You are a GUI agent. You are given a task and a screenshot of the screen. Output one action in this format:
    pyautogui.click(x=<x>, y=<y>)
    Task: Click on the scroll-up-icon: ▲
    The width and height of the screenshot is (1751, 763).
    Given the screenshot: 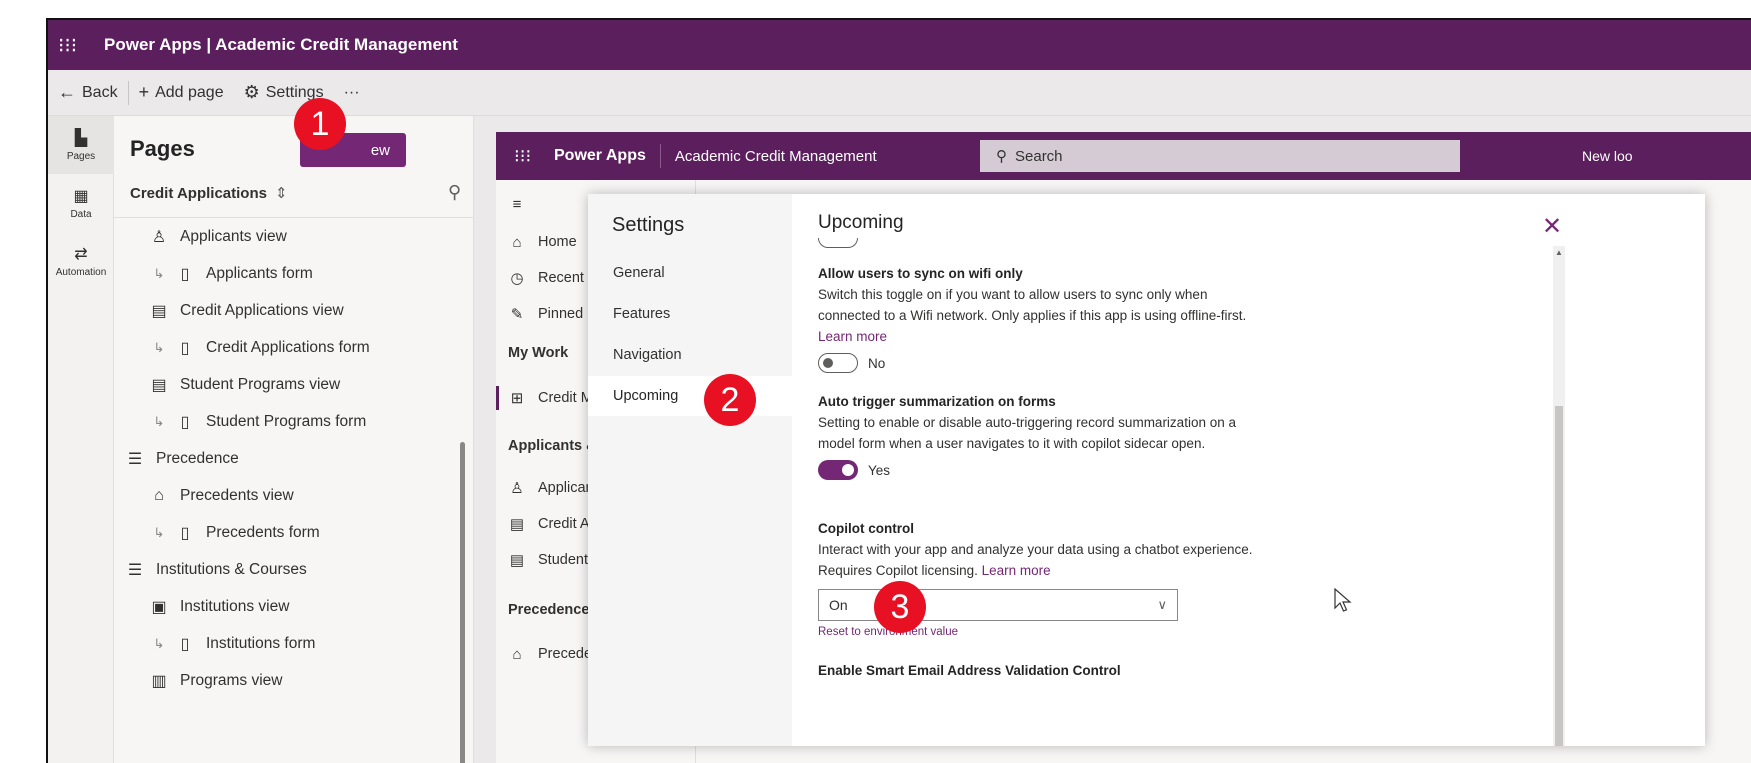 What is the action you would take?
    pyautogui.click(x=1559, y=252)
    